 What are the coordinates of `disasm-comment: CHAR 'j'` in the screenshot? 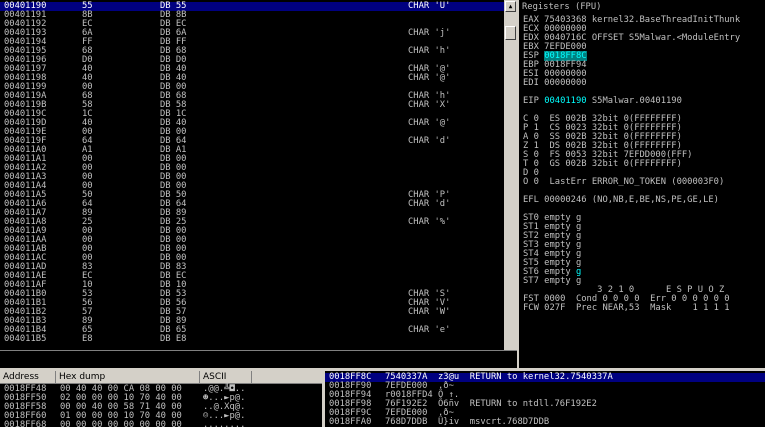 It's located at (429, 33).